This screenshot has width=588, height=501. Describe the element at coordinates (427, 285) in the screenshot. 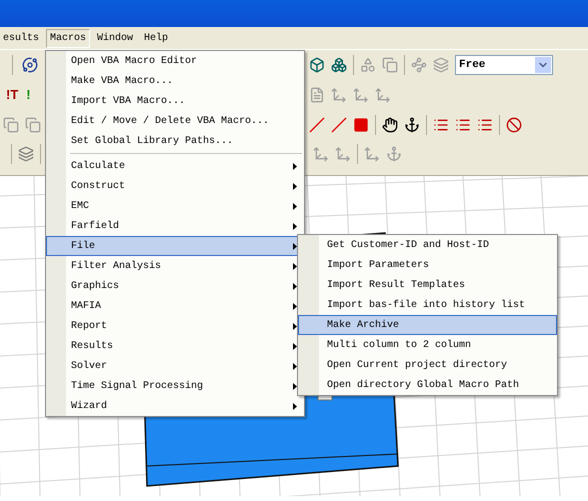

I see `menu-item: Import Result Templates` at that location.